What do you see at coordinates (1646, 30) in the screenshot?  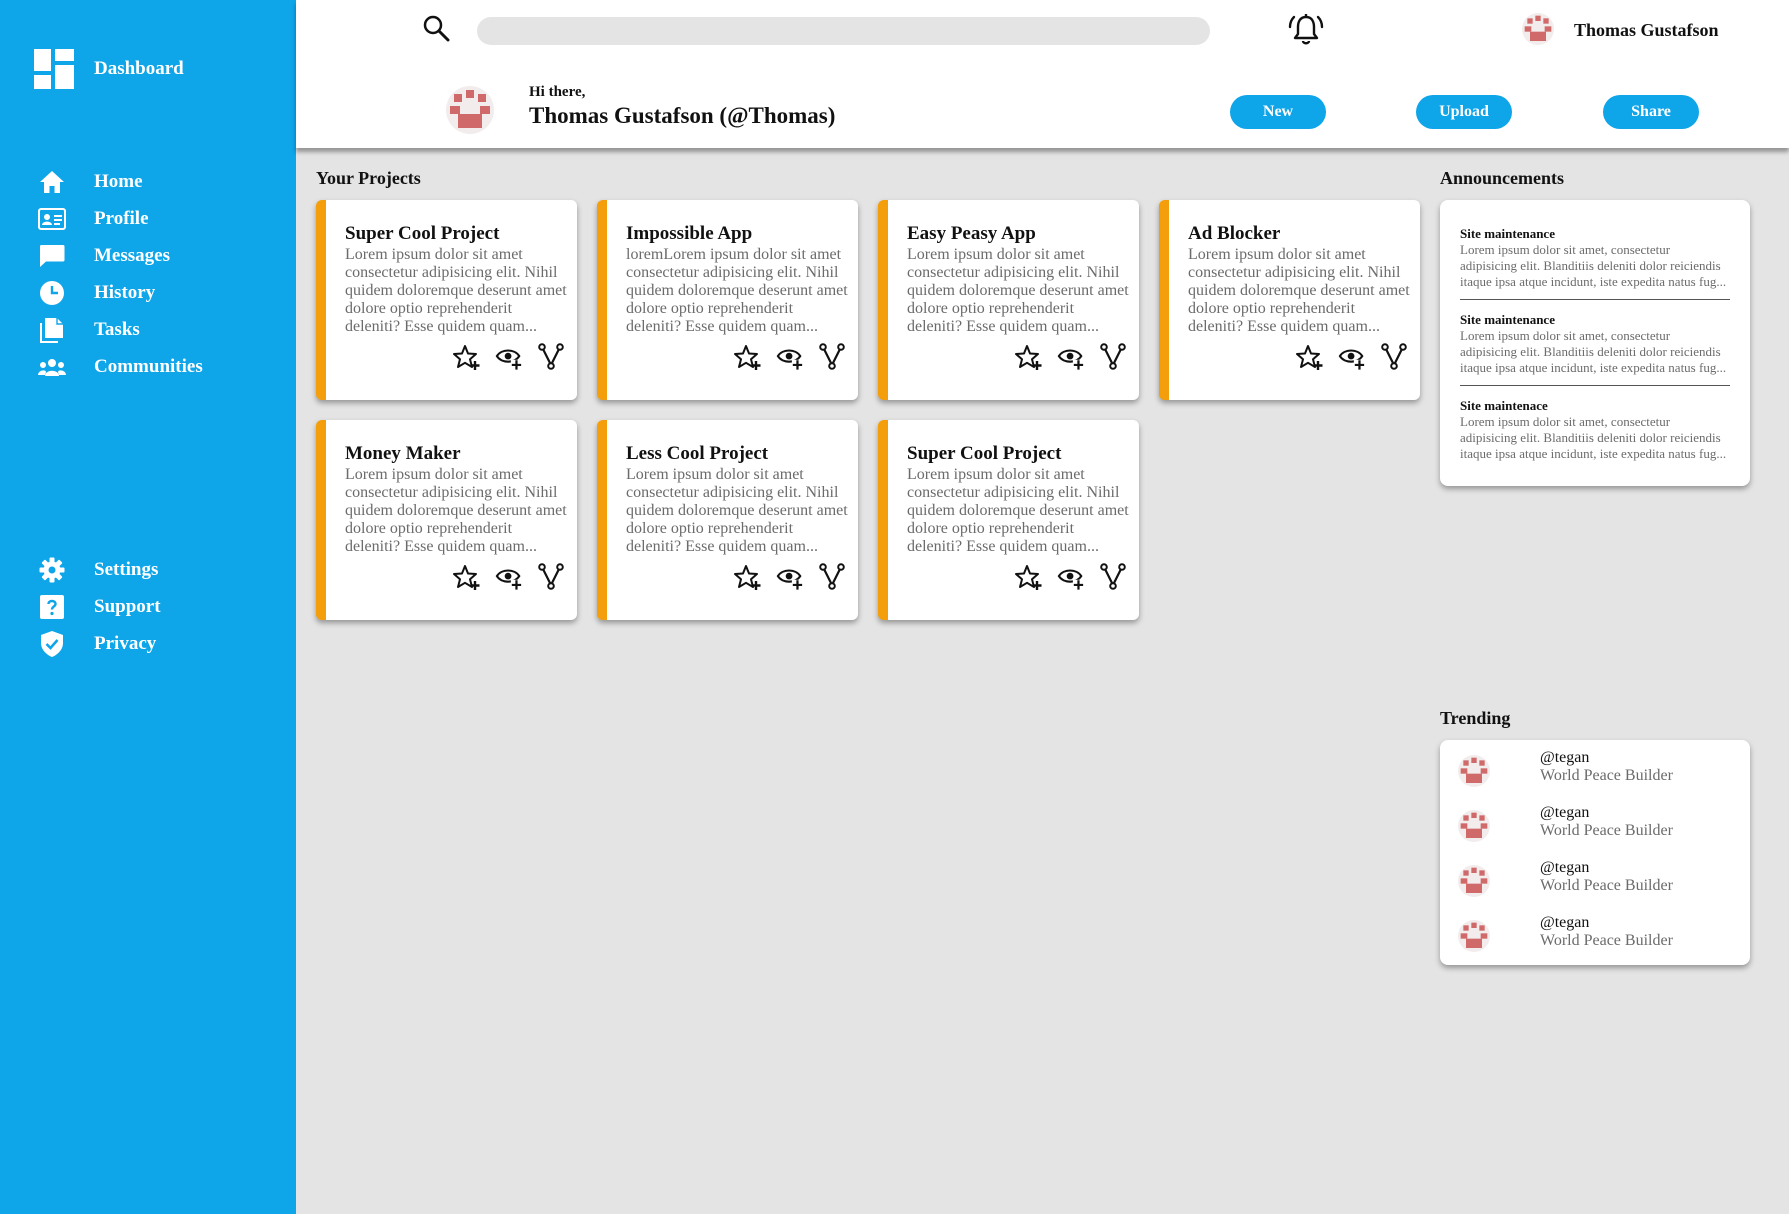 I see `header-username: Thomas Gustafson` at bounding box center [1646, 30].